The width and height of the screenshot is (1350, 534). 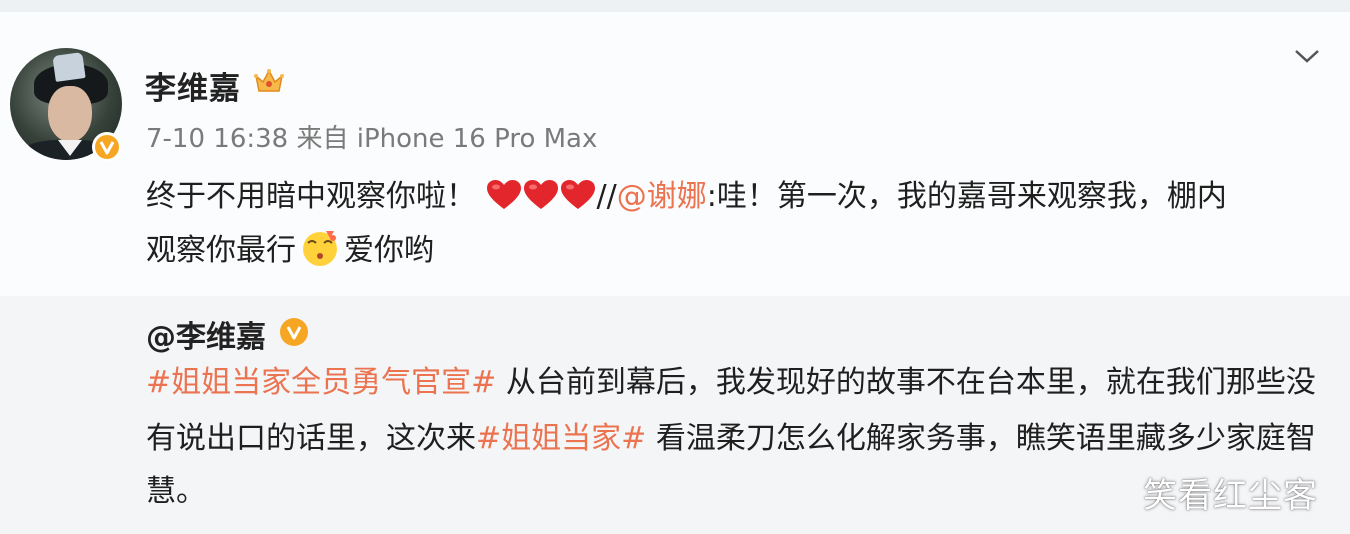 I want to click on topic-link: #姐姐当家#, so click(x=561, y=438).